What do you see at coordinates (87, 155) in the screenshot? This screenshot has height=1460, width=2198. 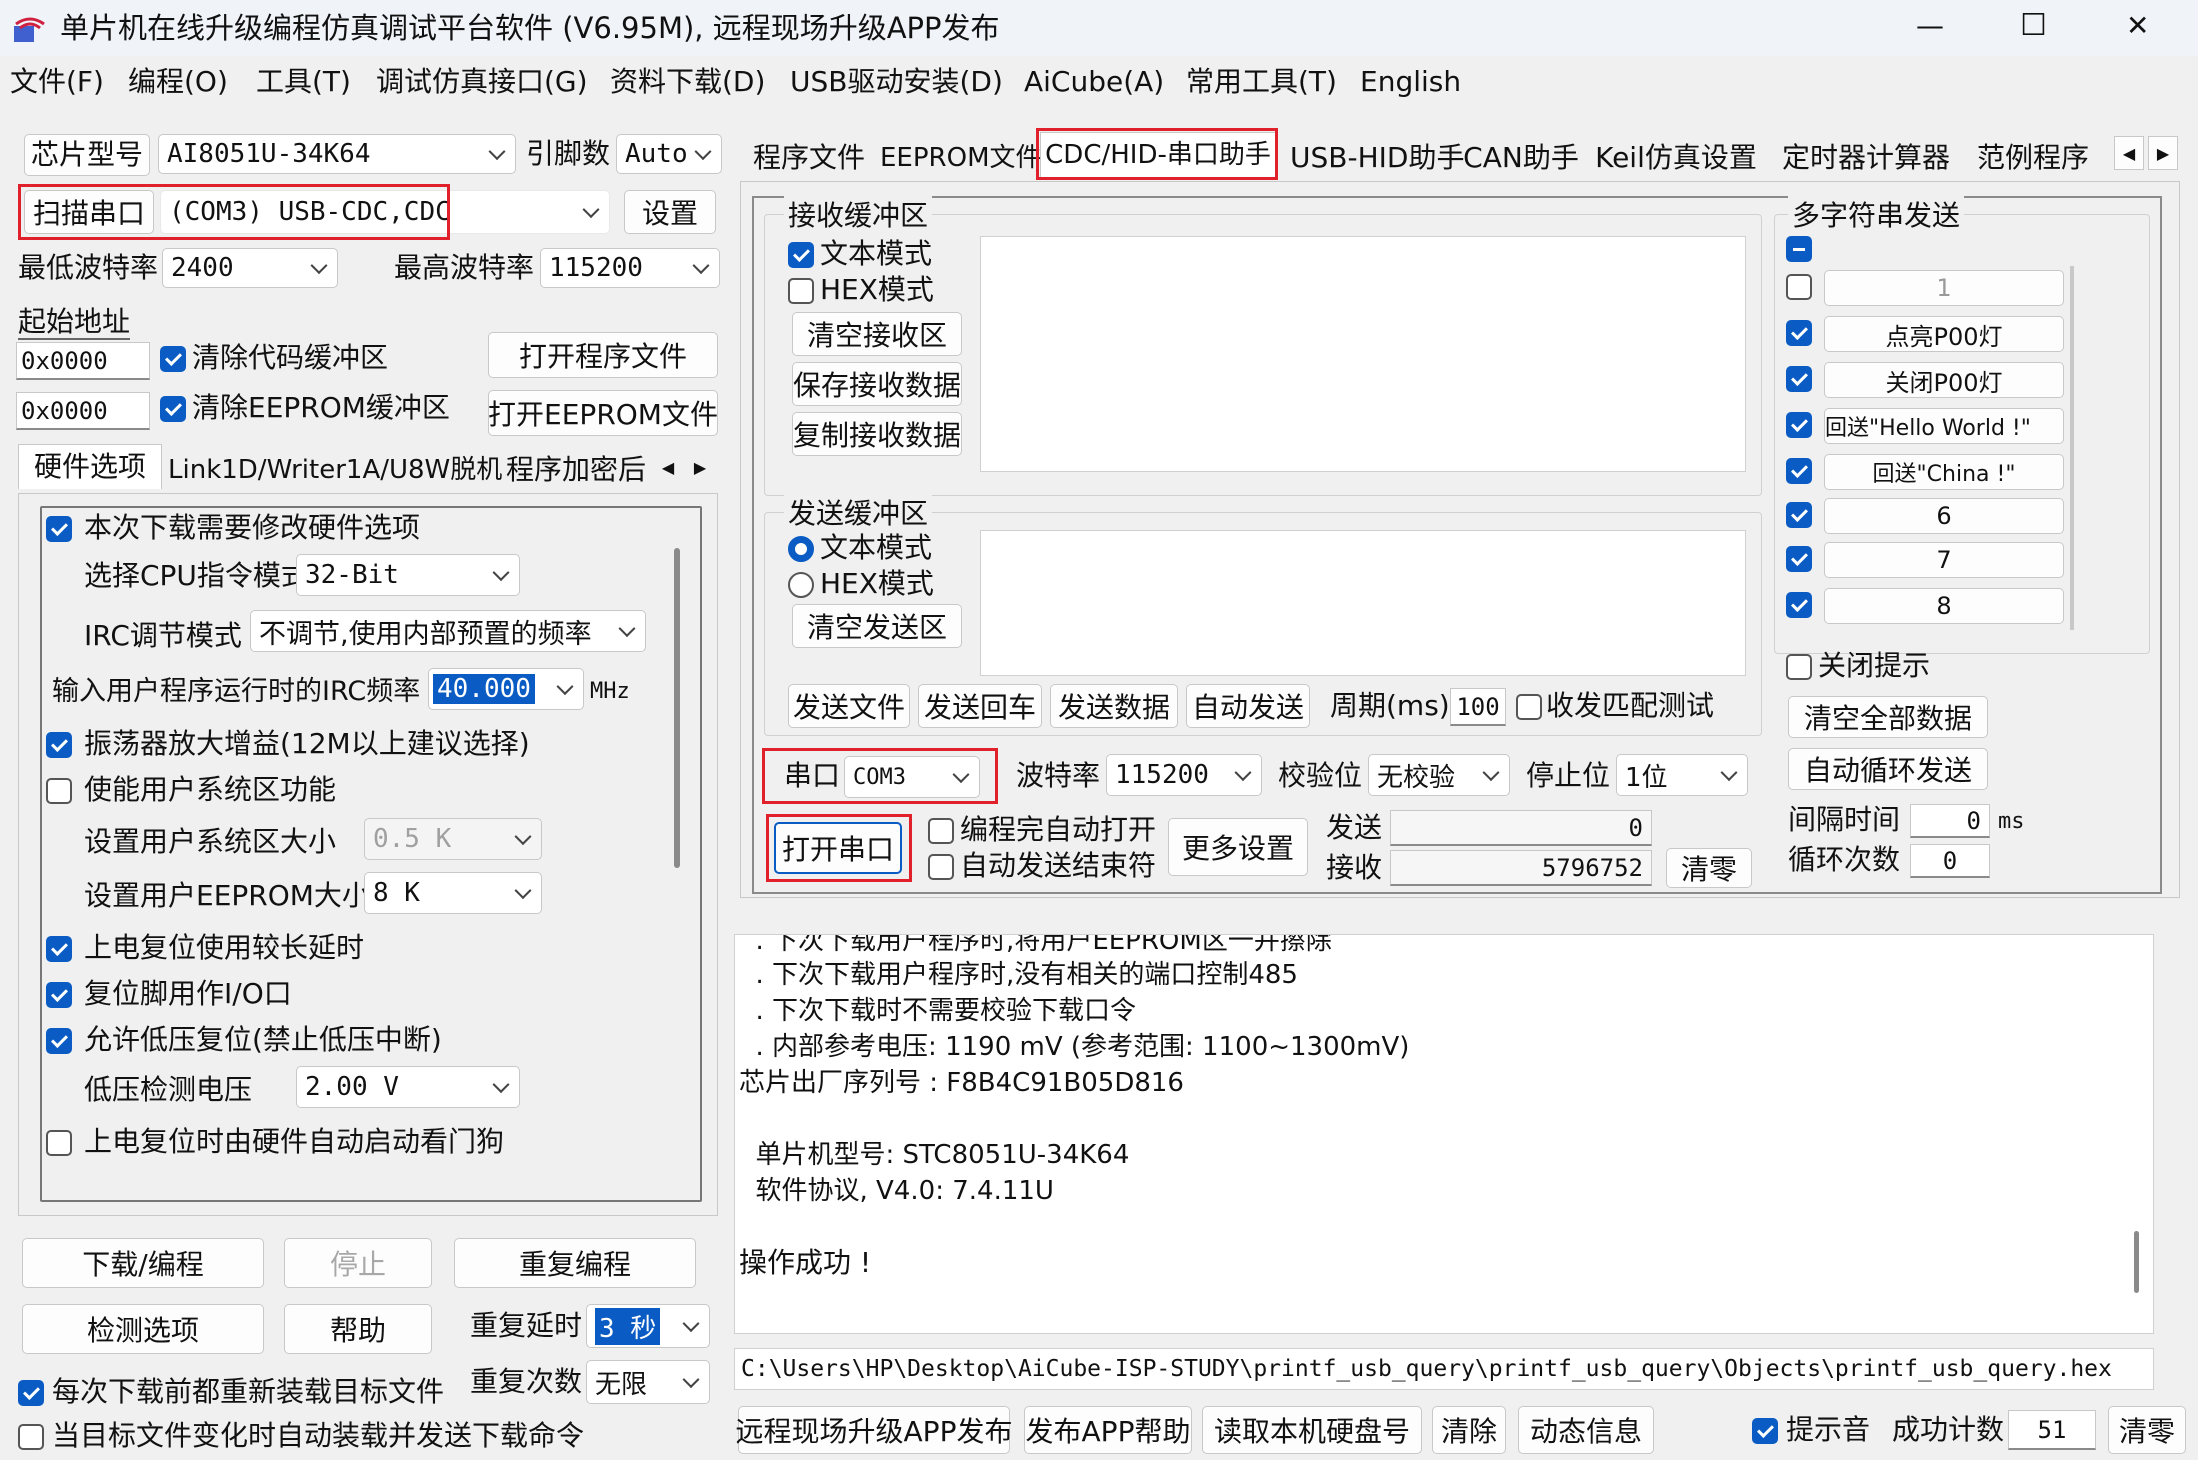 I see `chip-type-label: 芯片型号` at bounding box center [87, 155].